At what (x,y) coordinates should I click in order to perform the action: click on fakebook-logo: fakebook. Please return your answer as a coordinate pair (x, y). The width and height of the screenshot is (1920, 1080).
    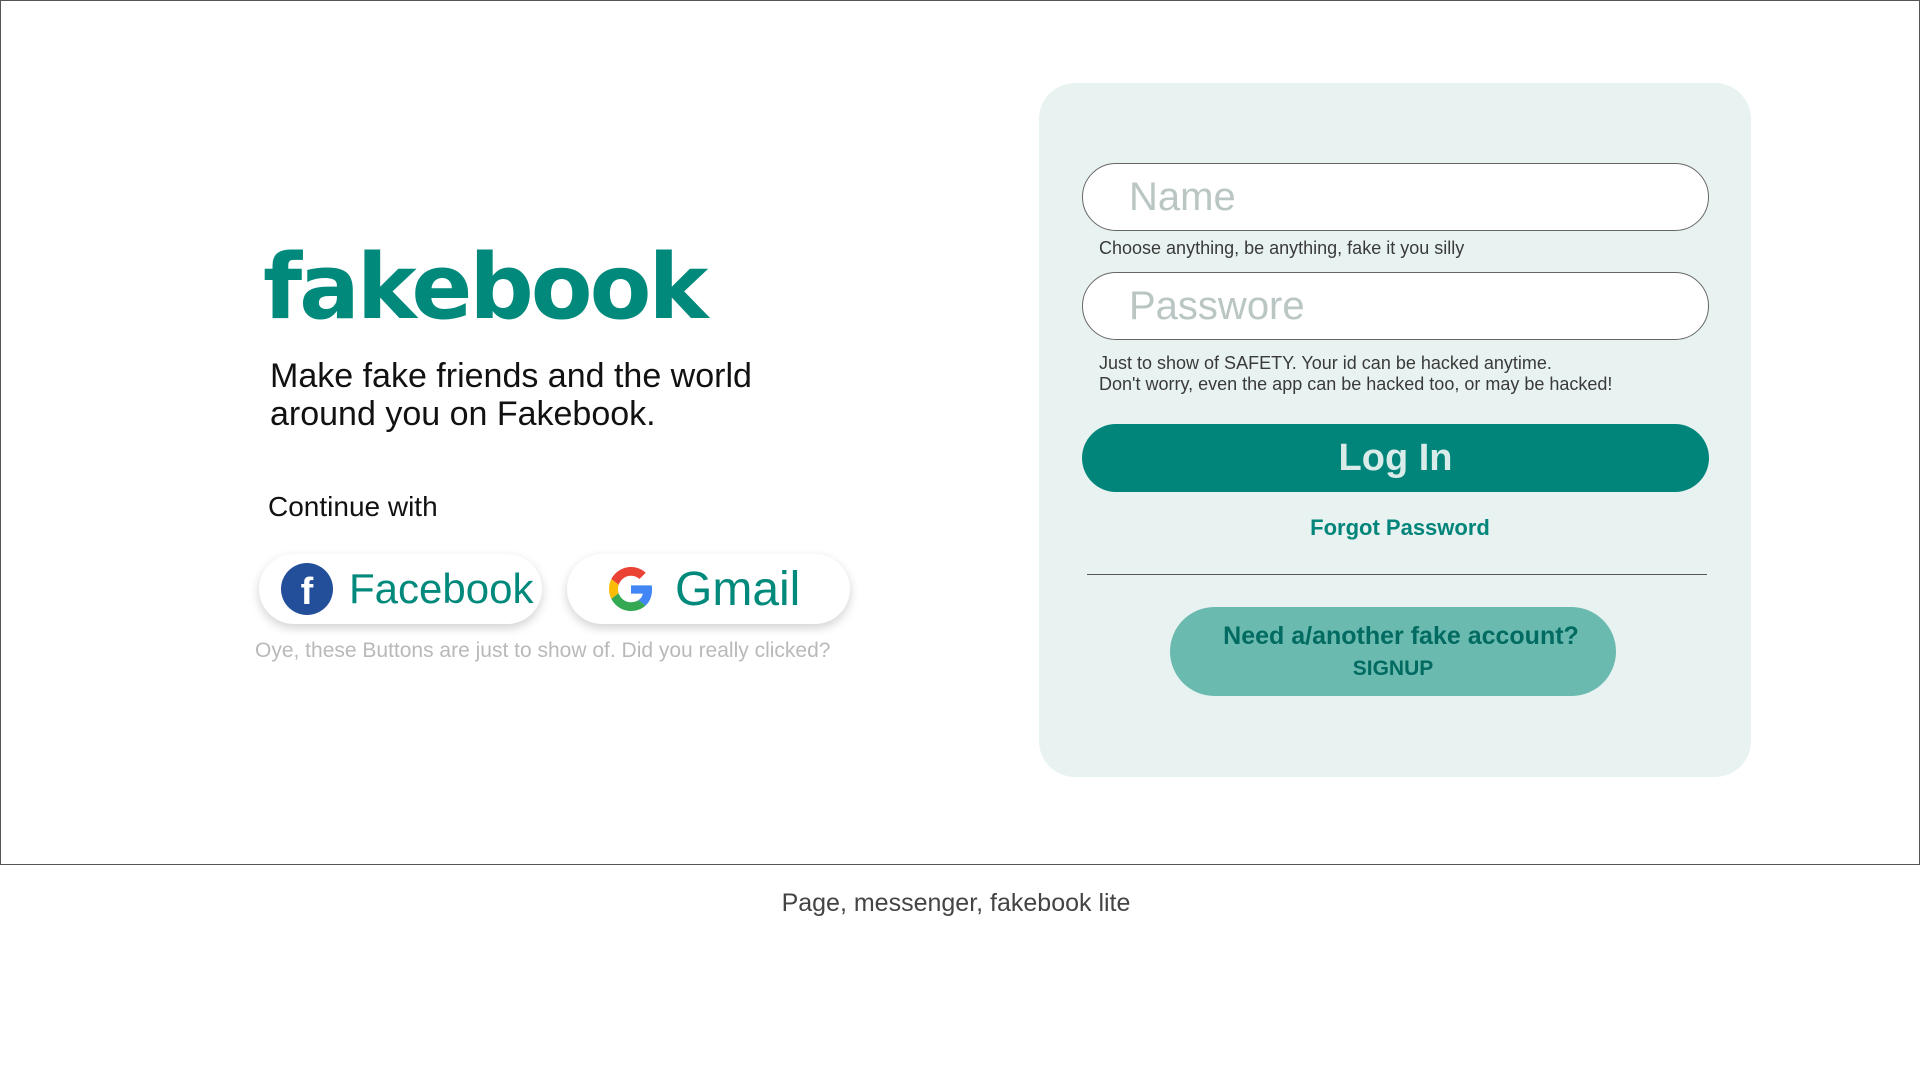
    Looking at the image, I should click on (485, 287).